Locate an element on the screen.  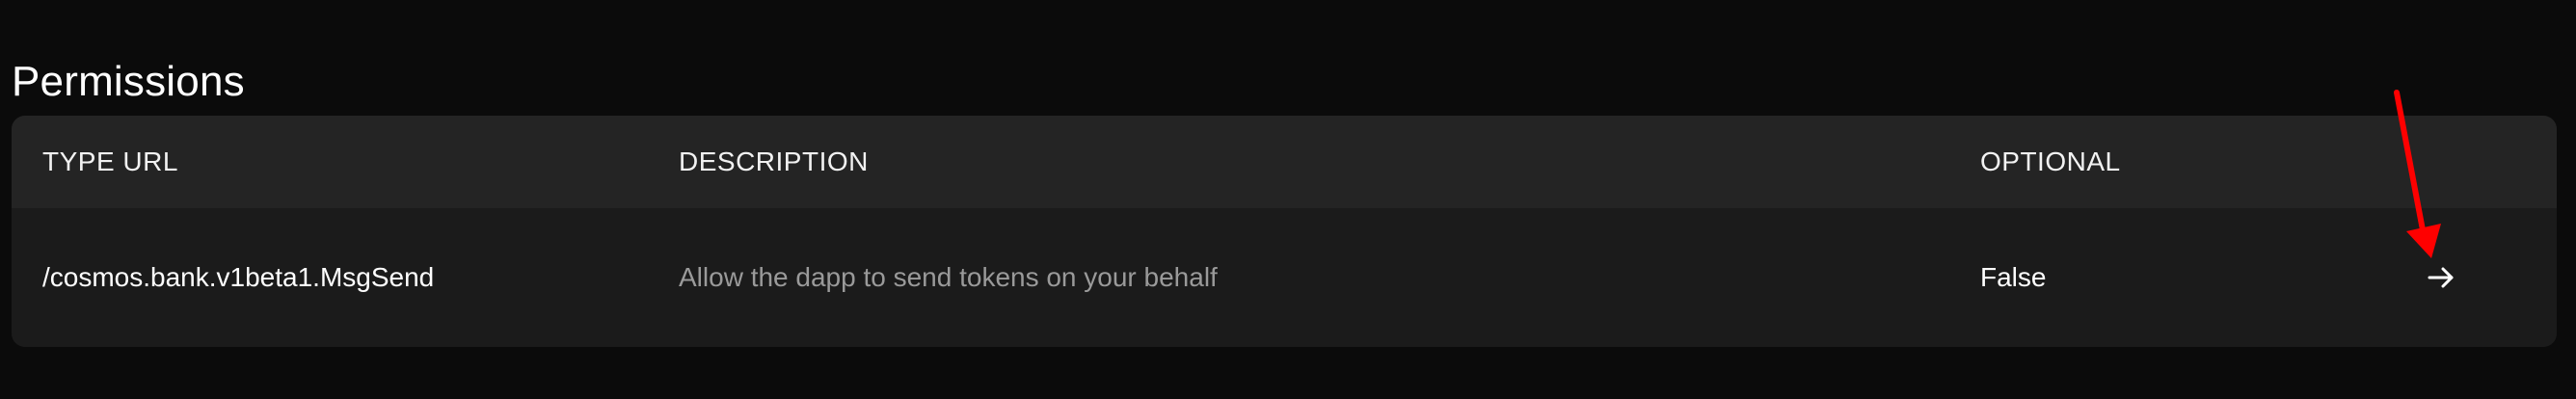
column-header-optional: OPTIONAL is located at coordinates (2051, 161).